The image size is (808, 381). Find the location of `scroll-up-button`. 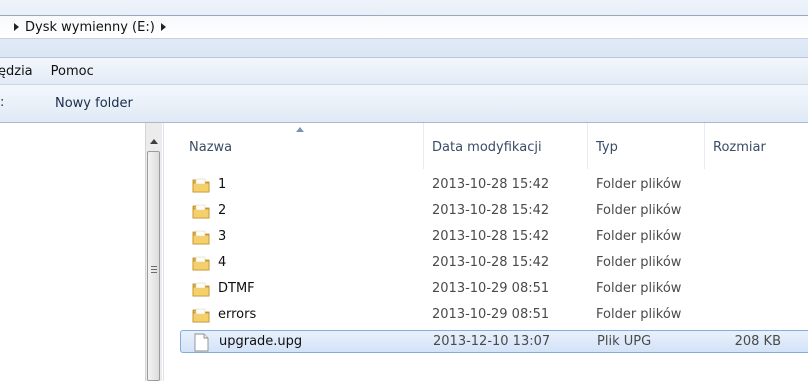

scroll-up-button is located at coordinates (153, 141).